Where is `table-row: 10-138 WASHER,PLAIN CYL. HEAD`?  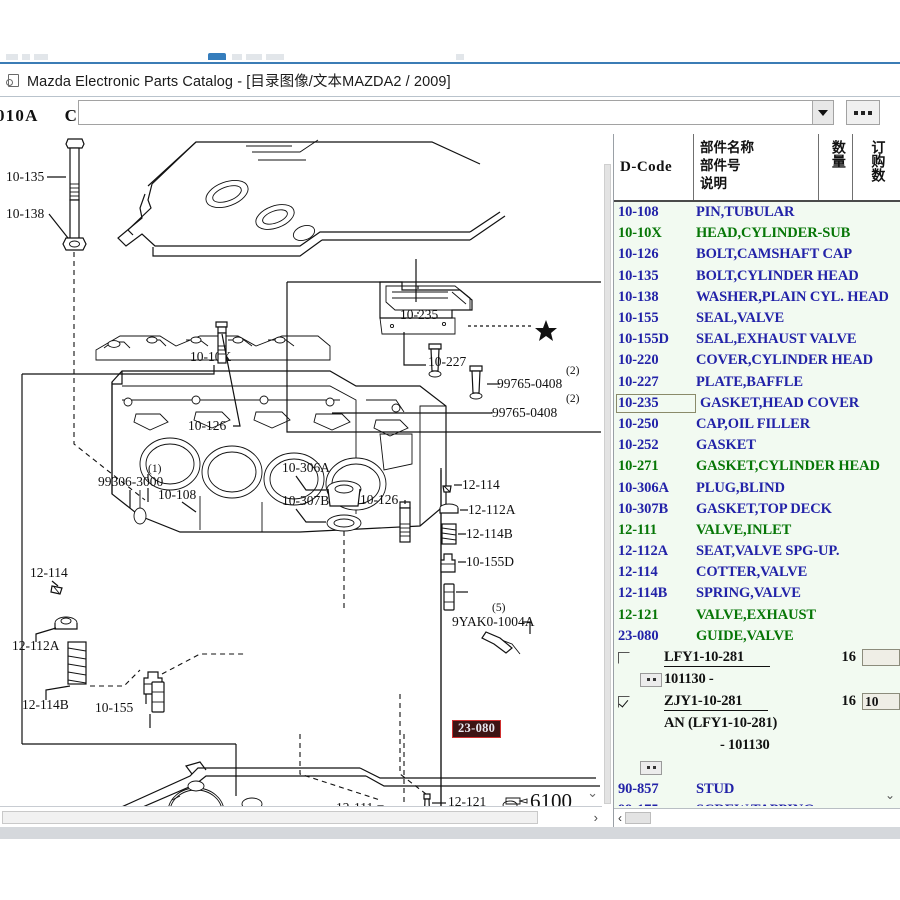
table-row: 10-138 WASHER,PLAIN CYL. HEAD is located at coordinates (757, 297).